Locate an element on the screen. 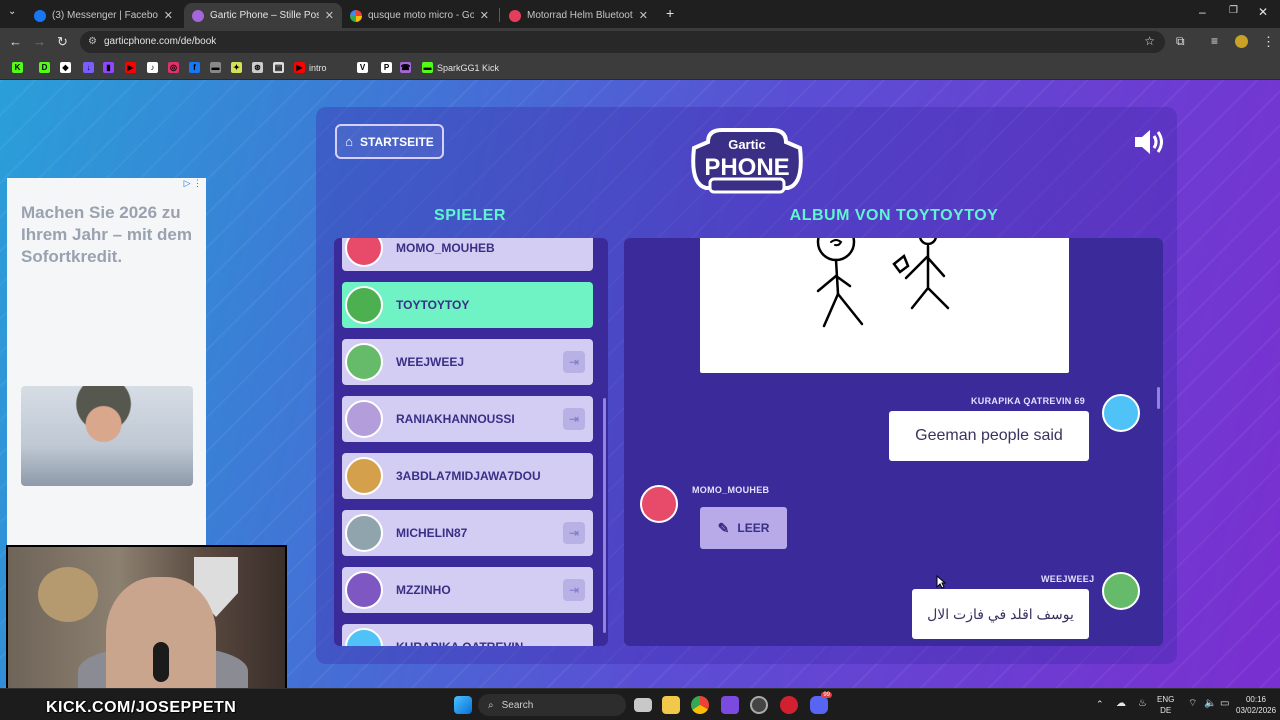 This screenshot has height=720, width=1280. bookmark-icon: ☎ is located at coordinates (405, 67).